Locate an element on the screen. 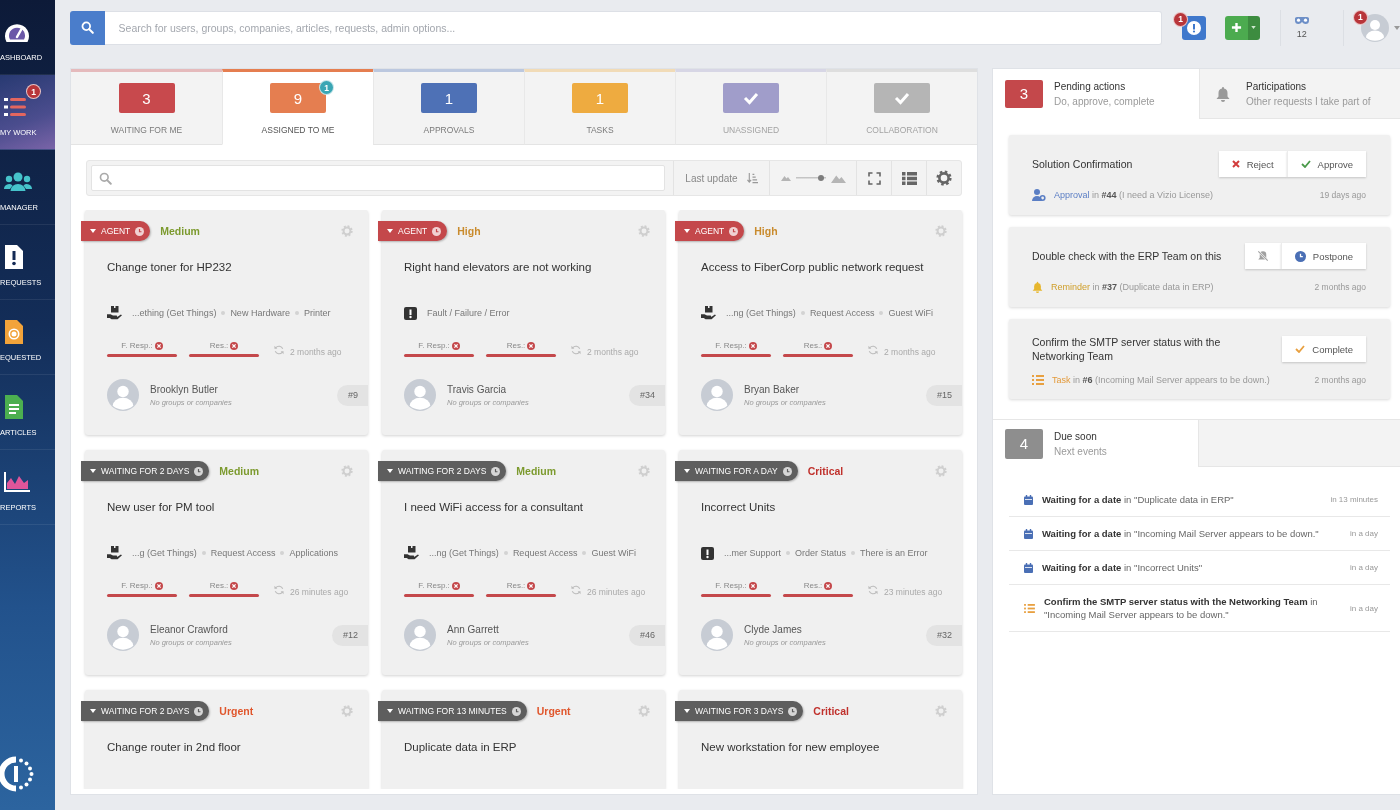  mountain-small-icon is located at coordinates (785, 178).